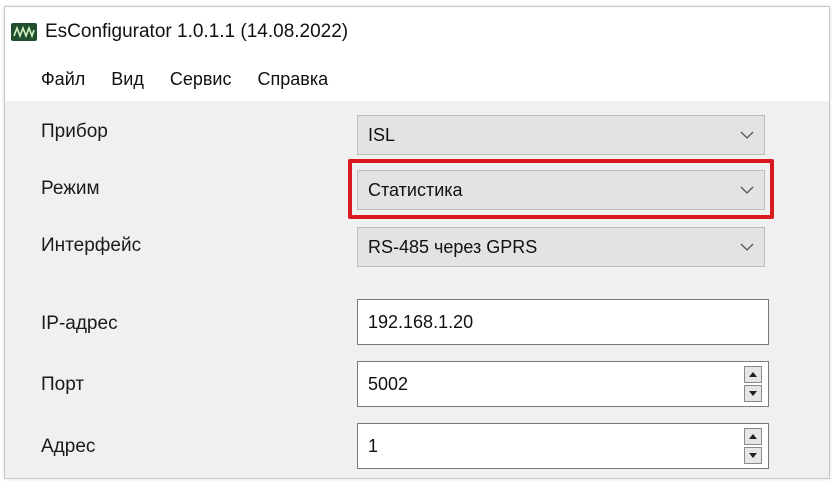 The image size is (834, 483). What do you see at coordinates (373, 445) in the screenshot?
I see `address-stepper-value: 1` at bounding box center [373, 445].